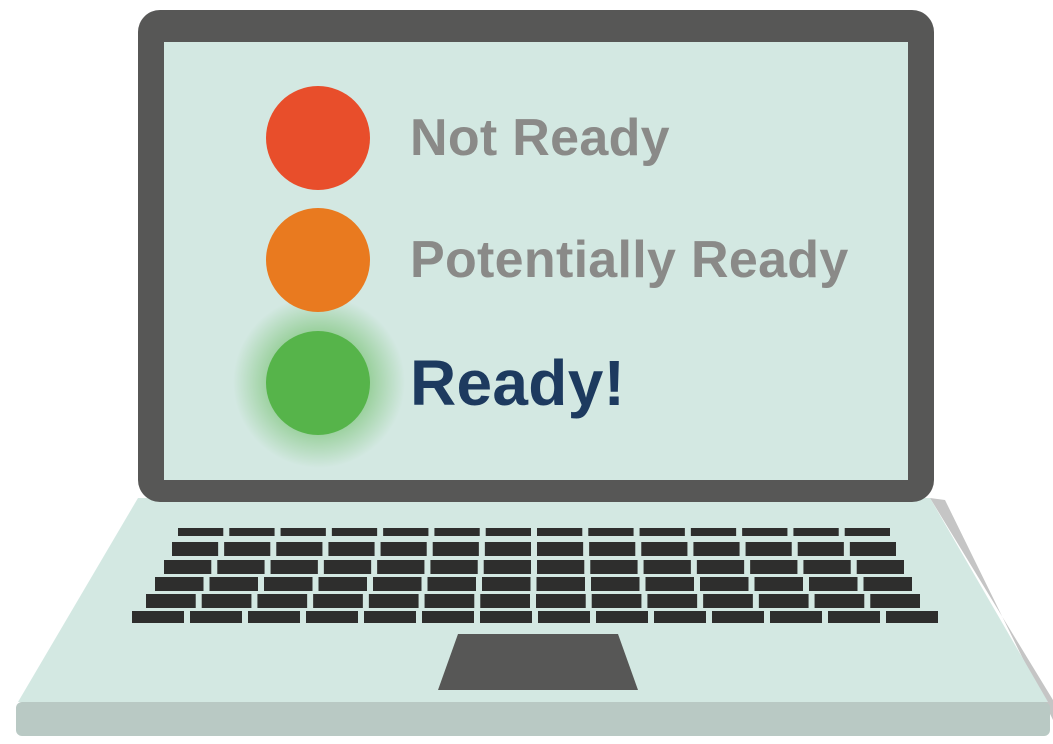 The height and width of the screenshot is (744, 1053). I want to click on status-label-ready: Ready!, so click(518, 383).